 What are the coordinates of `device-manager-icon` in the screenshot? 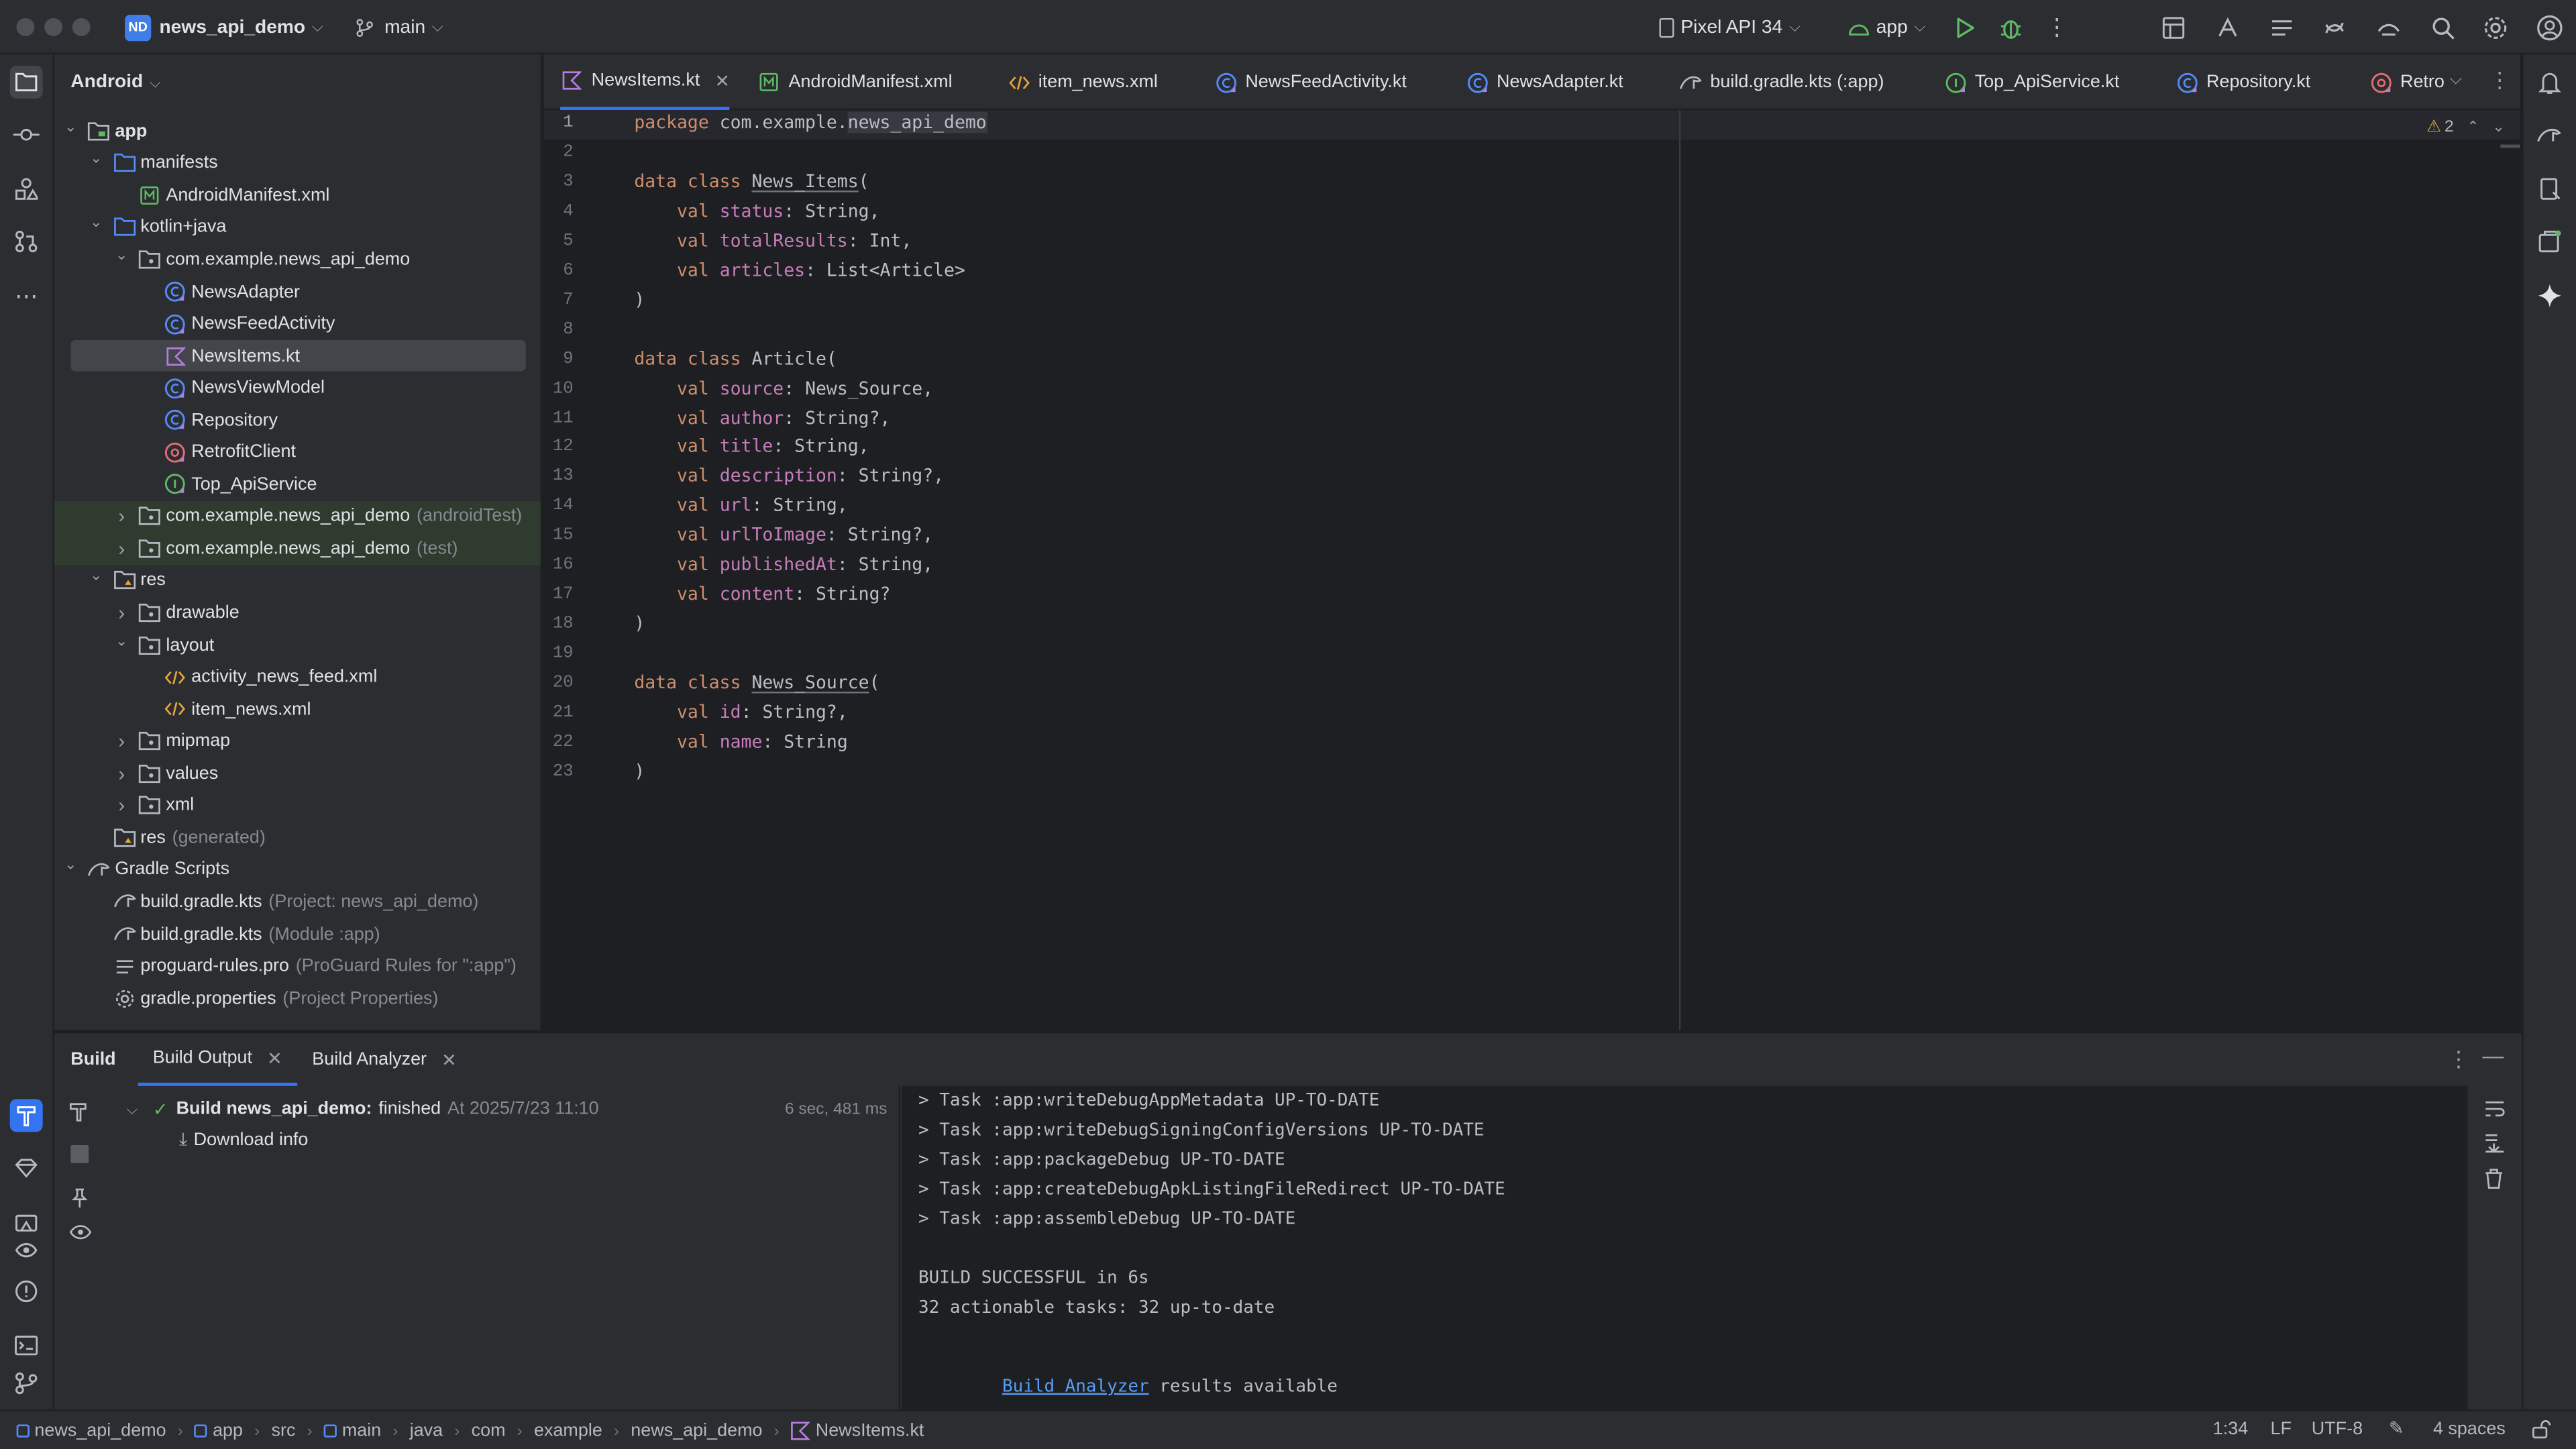 It's located at (2389, 28).